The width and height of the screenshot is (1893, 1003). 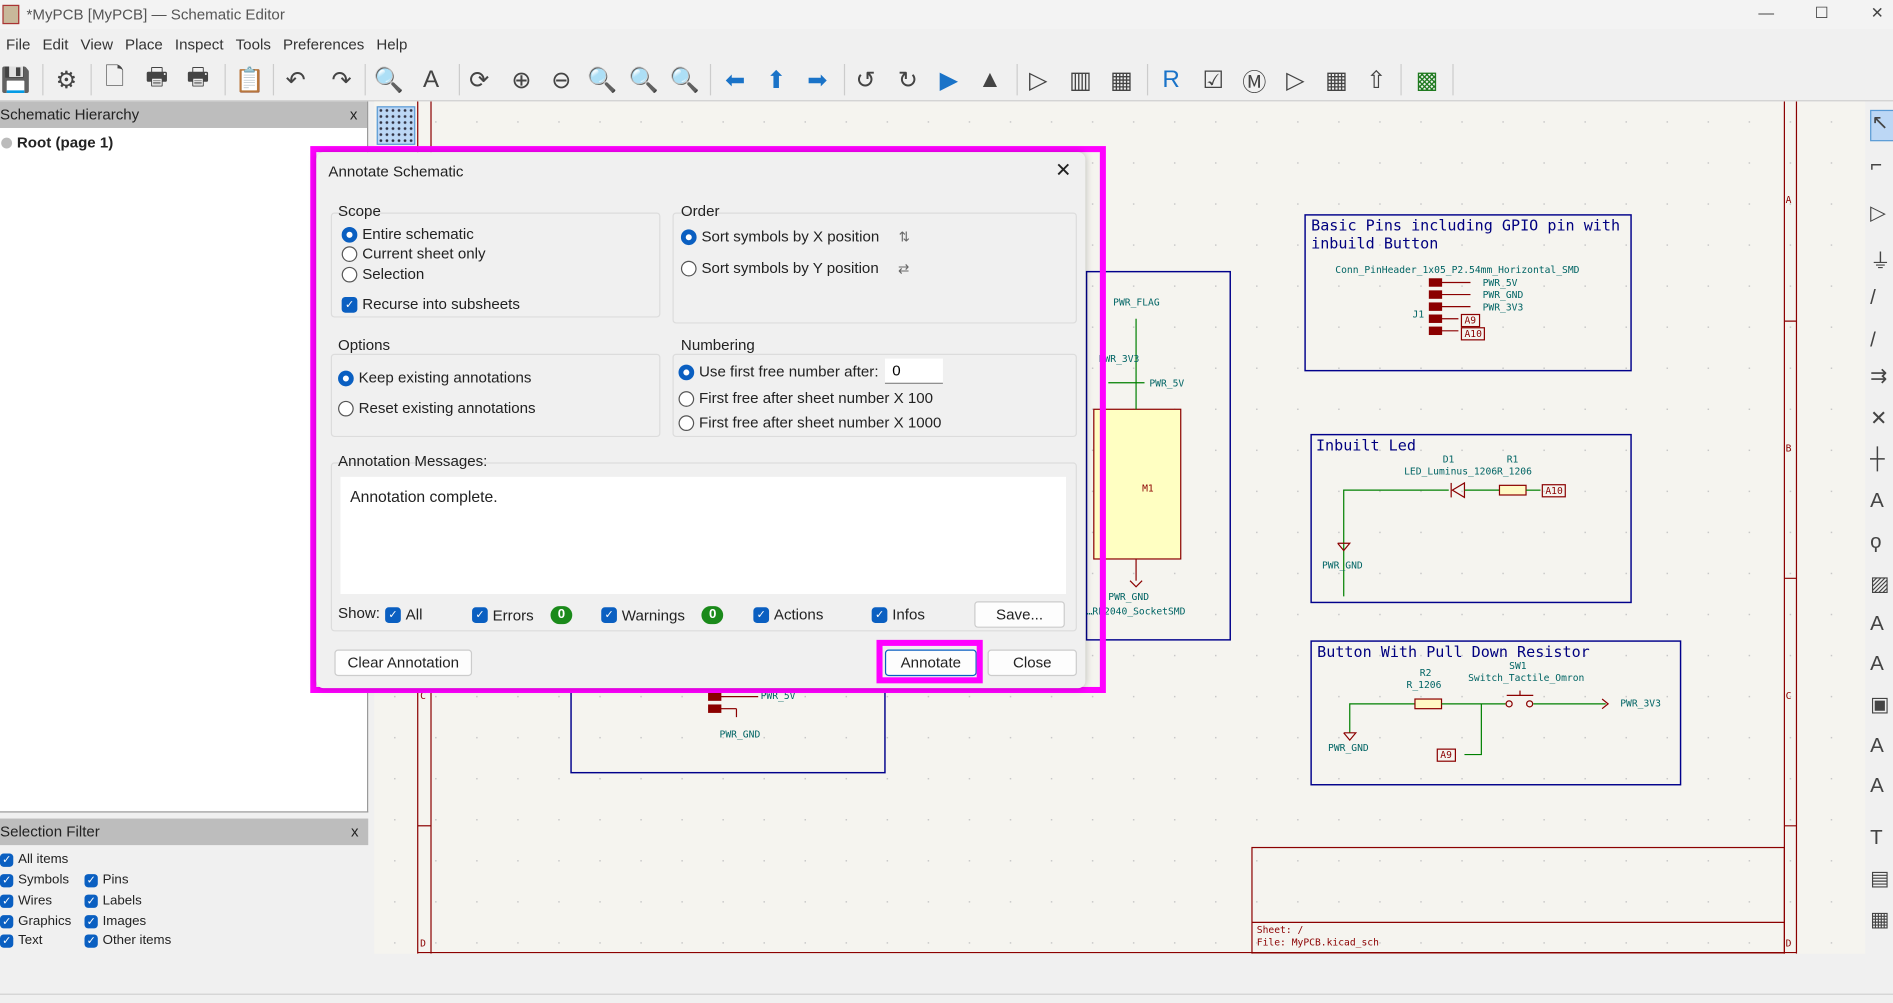 I want to click on close-window-button: ✕, so click(x=1871, y=14).